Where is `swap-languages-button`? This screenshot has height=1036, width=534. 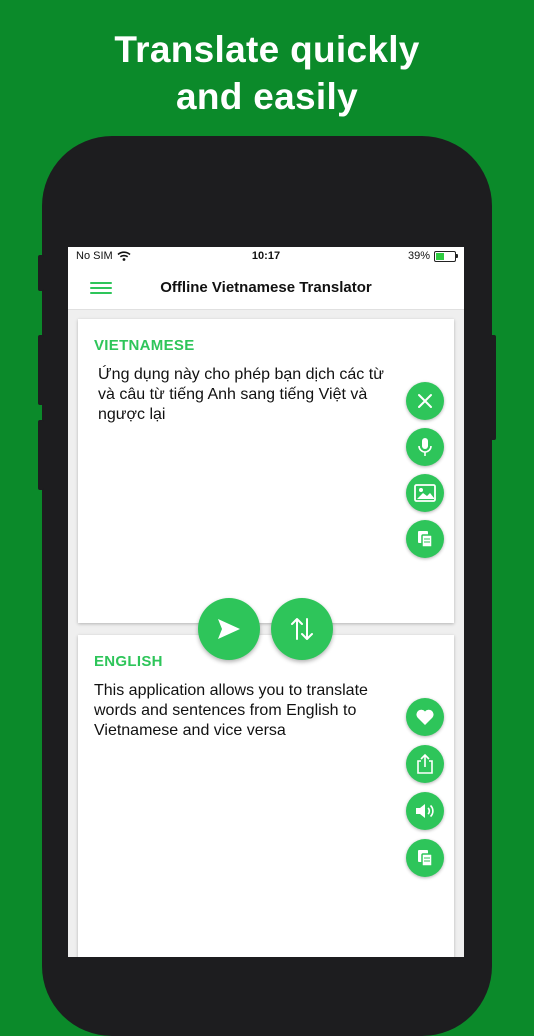
swap-languages-button is located at coordinates (302, 629).